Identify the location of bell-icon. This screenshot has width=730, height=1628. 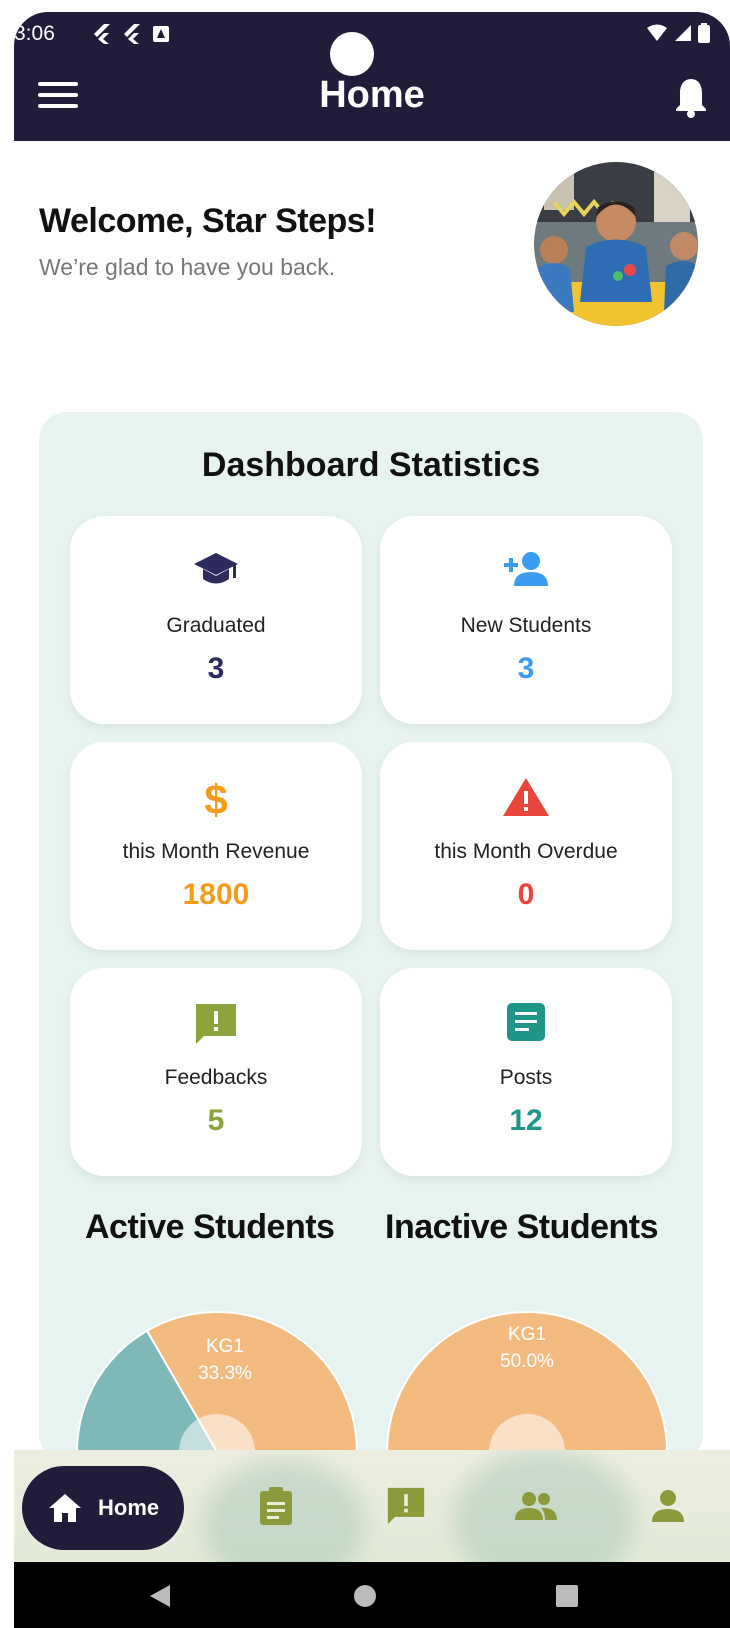
(691, 98).